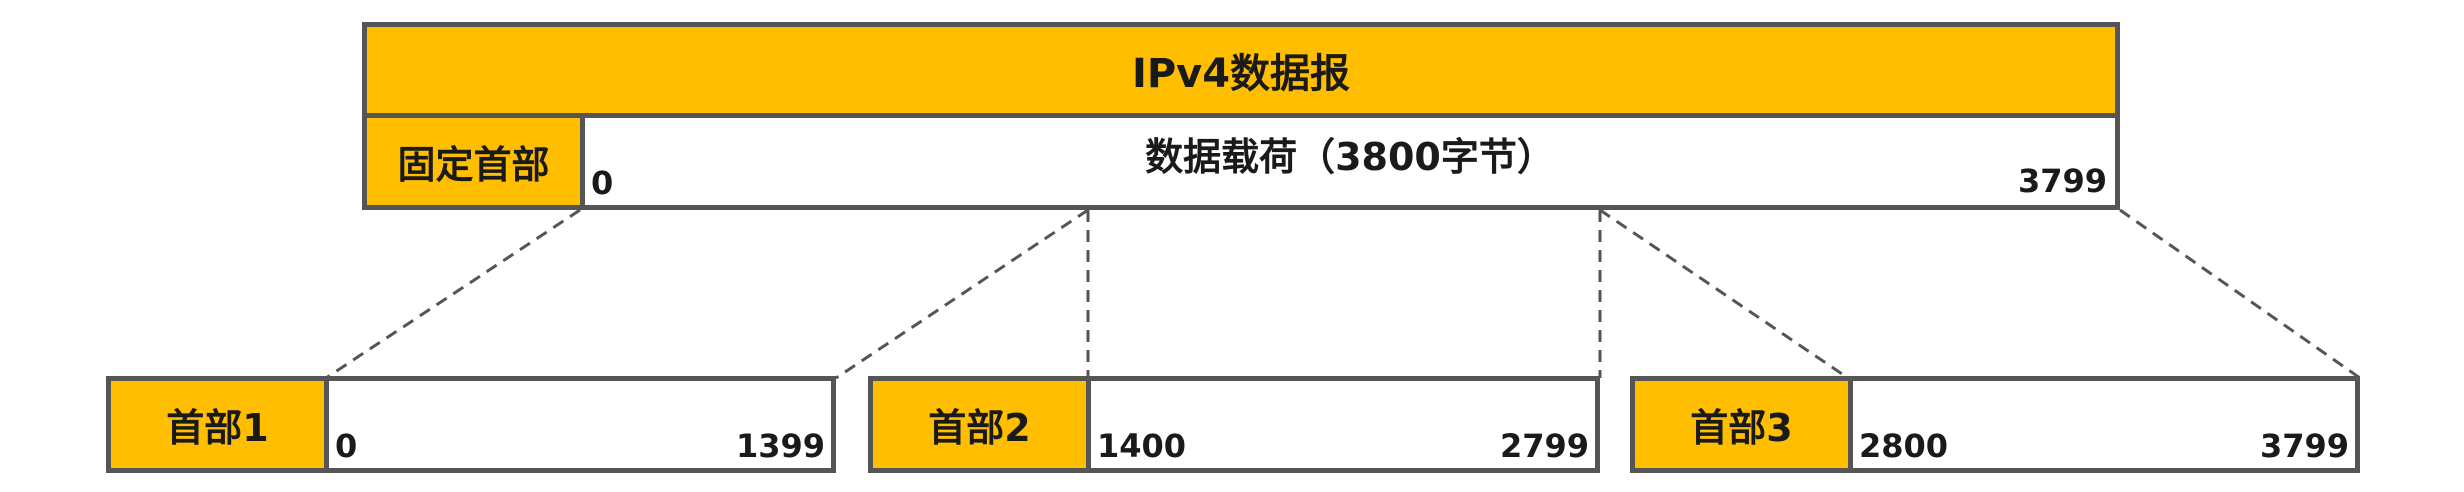 This screenshot has height=492, width=2464. Describe the element at coordinates (1724, 294) in the screenshot. I see `connector-frag3-left` at that location.